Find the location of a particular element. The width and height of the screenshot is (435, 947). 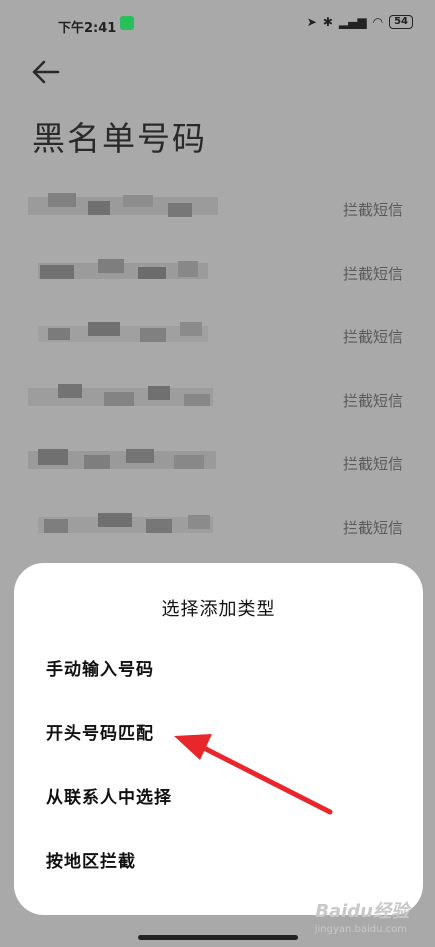

signal-icon: ▂▄▆ is located at coordinates (352, 22).